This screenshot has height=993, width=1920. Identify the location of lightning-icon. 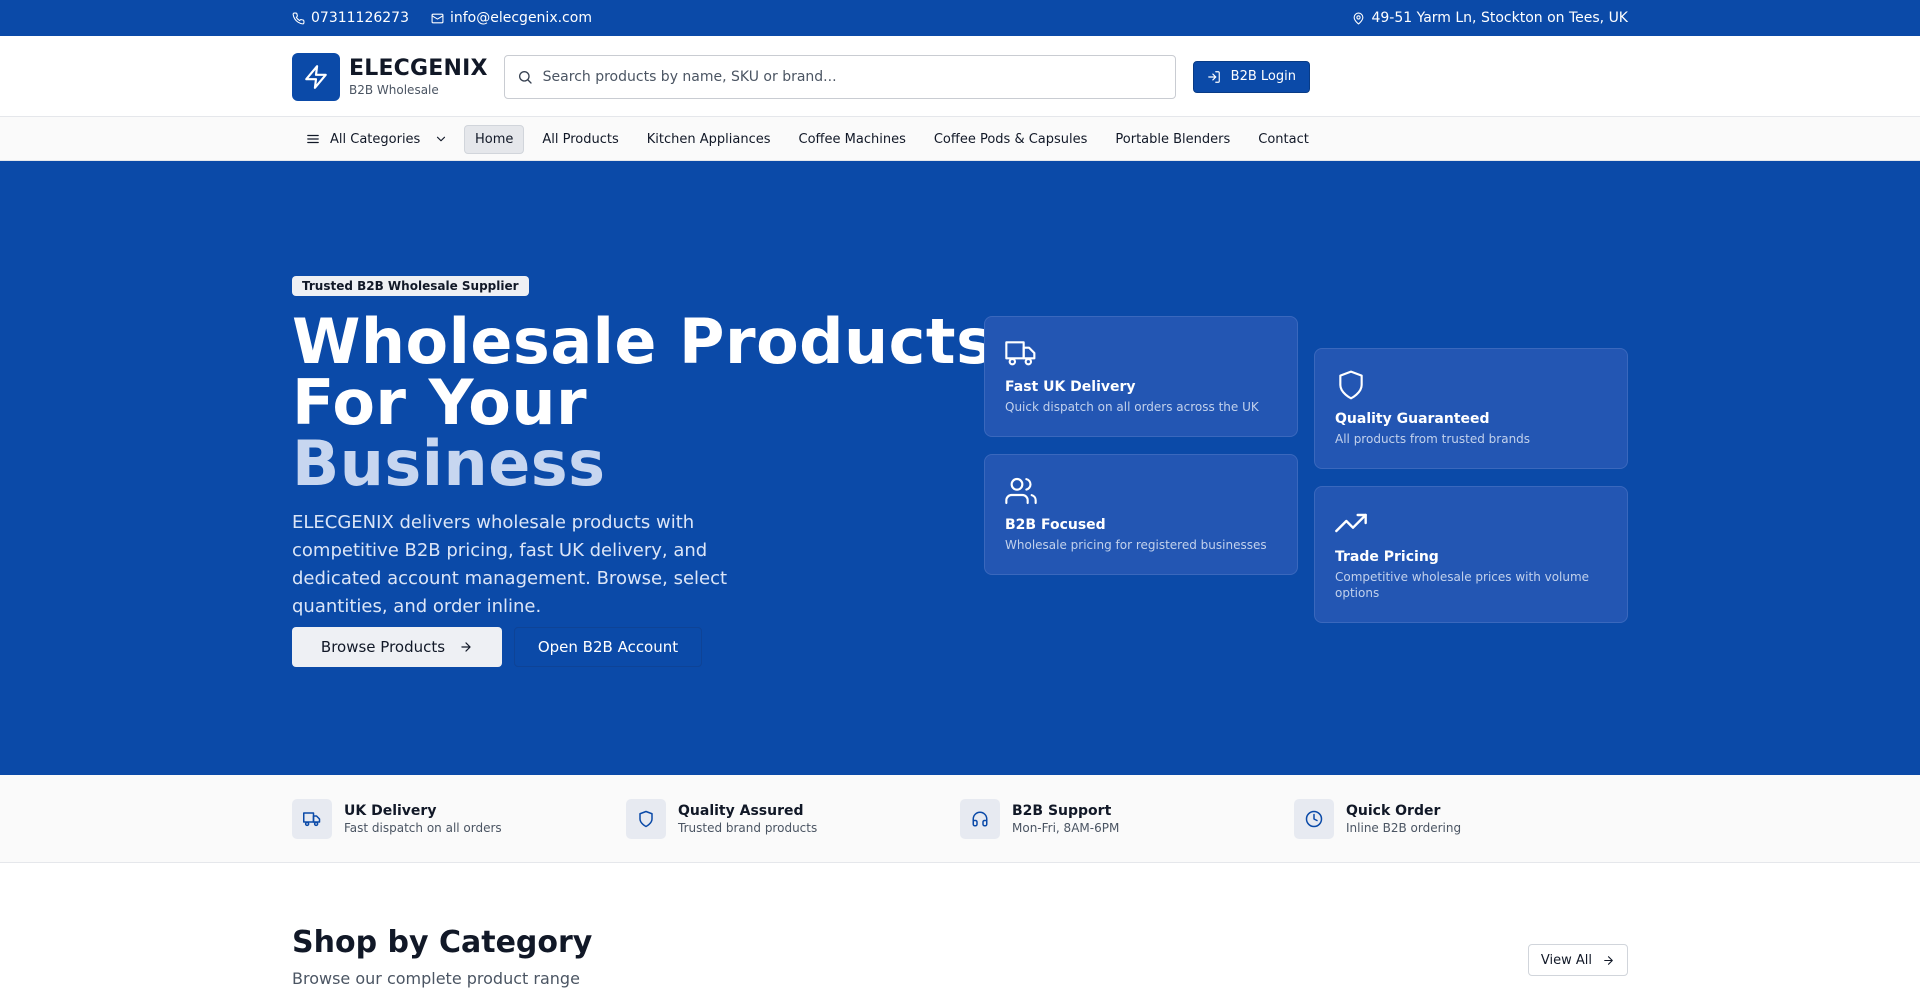
(316, 76).